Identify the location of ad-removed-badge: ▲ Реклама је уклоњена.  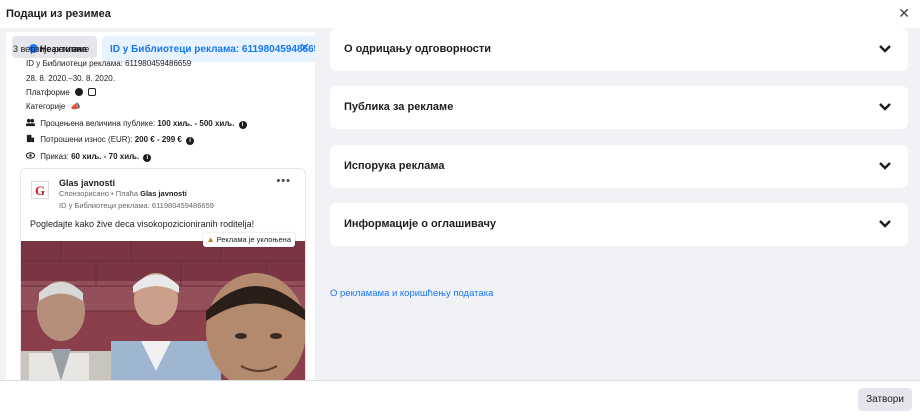
(248, 240).